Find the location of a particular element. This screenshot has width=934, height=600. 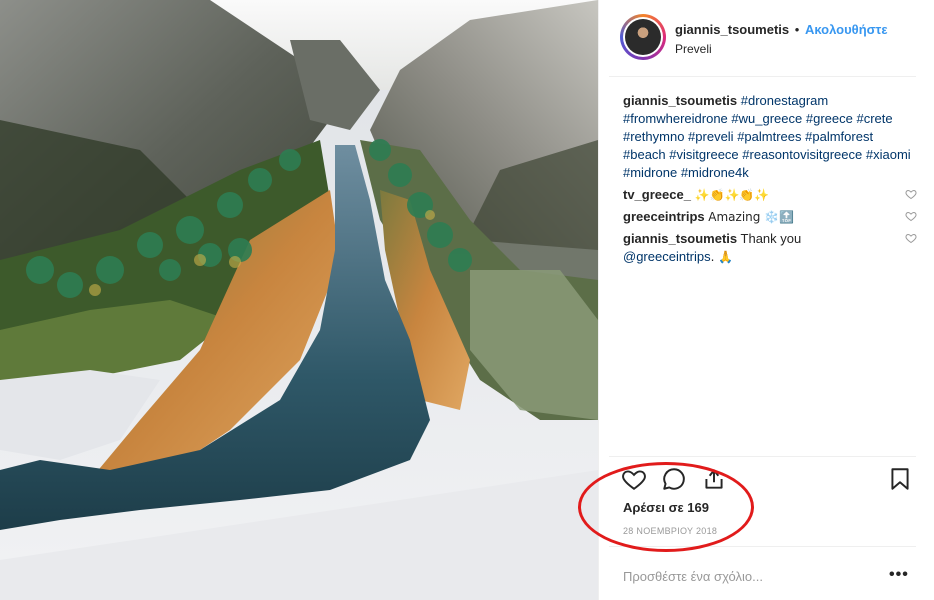

avatar is located at coordinates (643, 37).